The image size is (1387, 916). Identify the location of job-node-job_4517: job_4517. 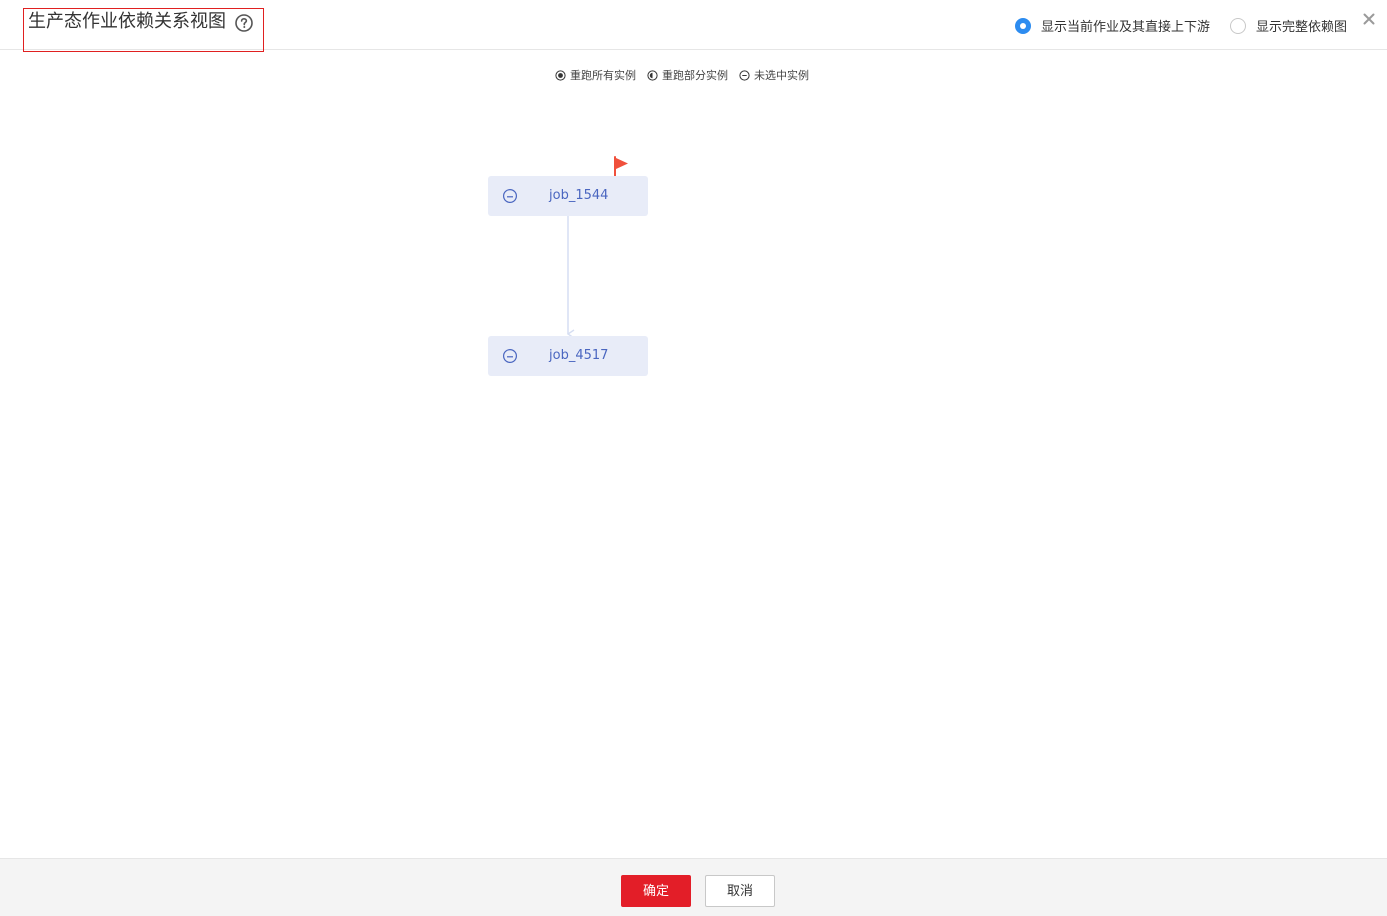
(568, 356).